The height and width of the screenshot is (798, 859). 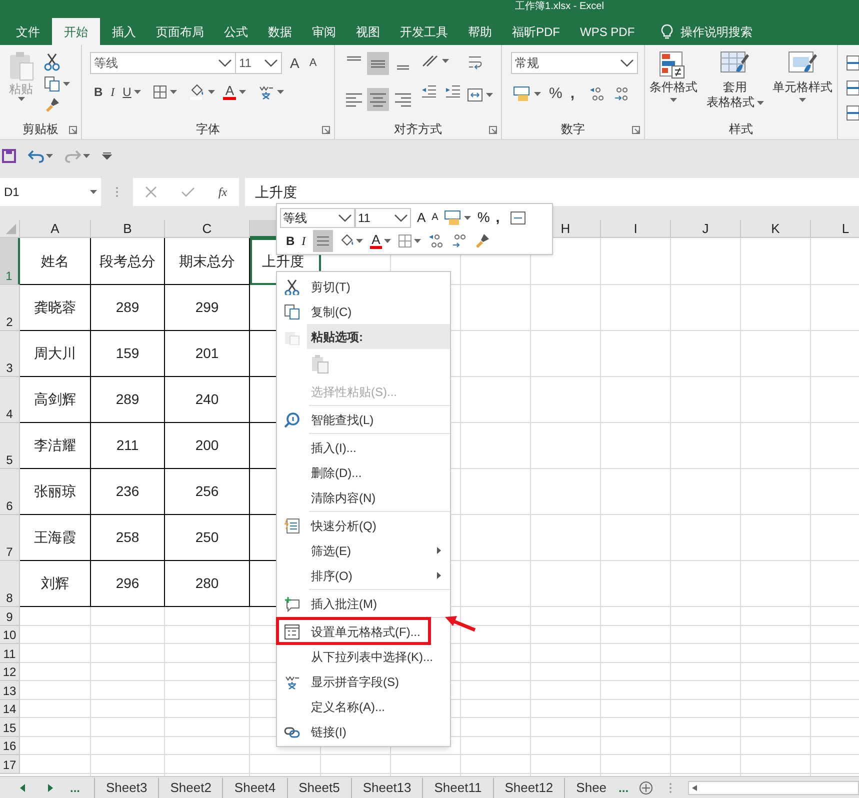 What do you see at coordinates (207, 261) in the screenshot?
I see `table-cell: 期末总分` at bounding box center [207, 261].